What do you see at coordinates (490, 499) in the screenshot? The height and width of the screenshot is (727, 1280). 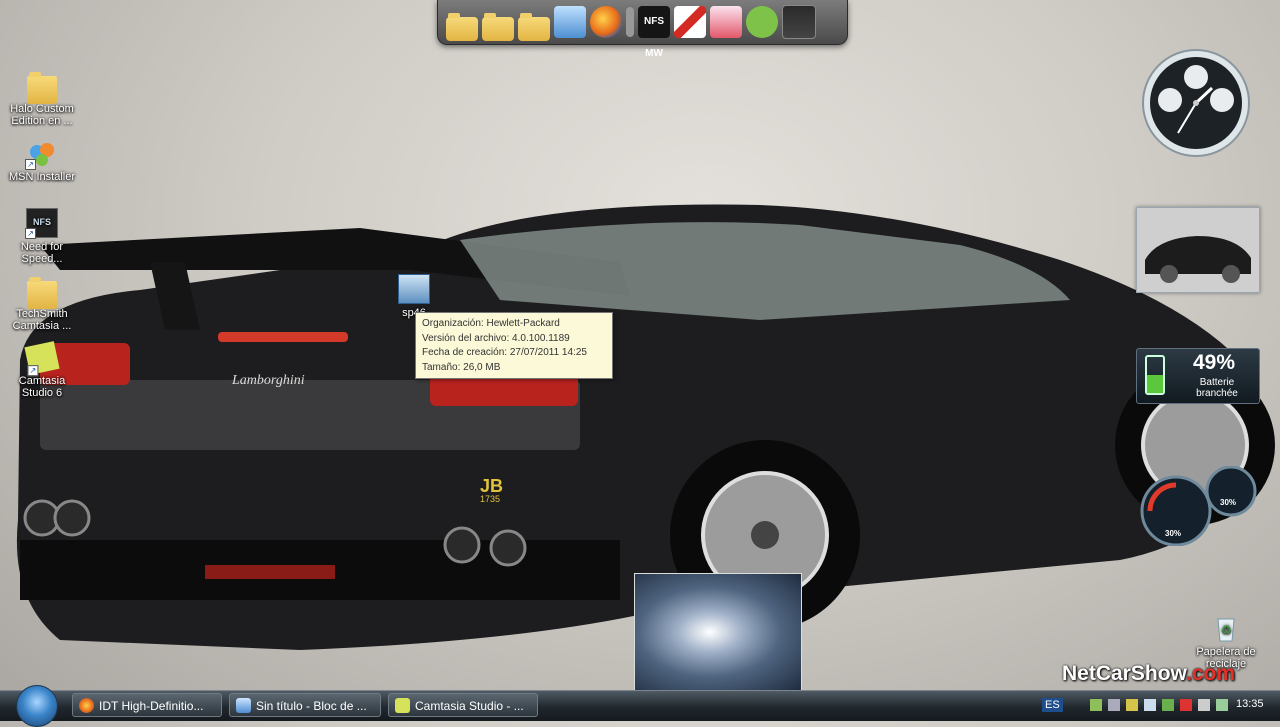 I see `svg-text: 1735` at bounding box center [490, 499].